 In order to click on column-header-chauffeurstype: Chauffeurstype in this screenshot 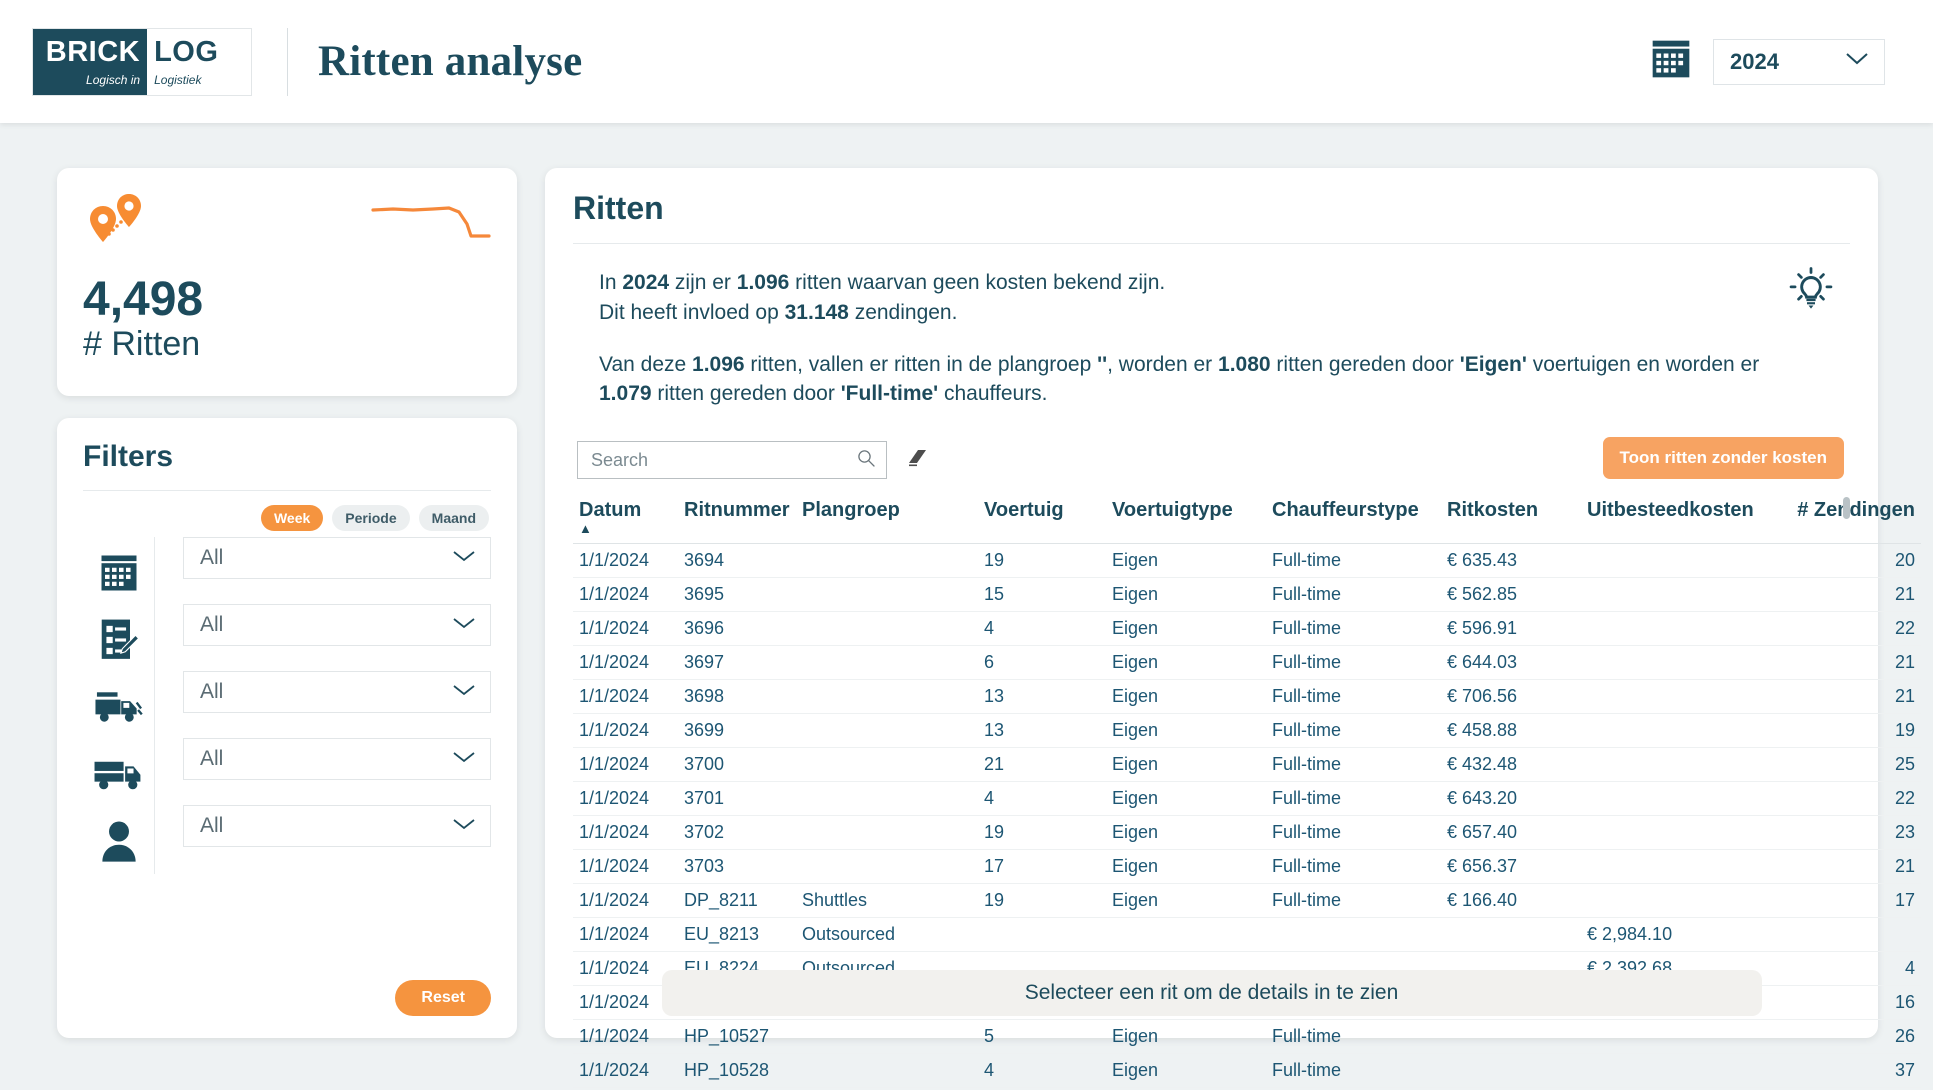, I will do `click(1353, 521)`.